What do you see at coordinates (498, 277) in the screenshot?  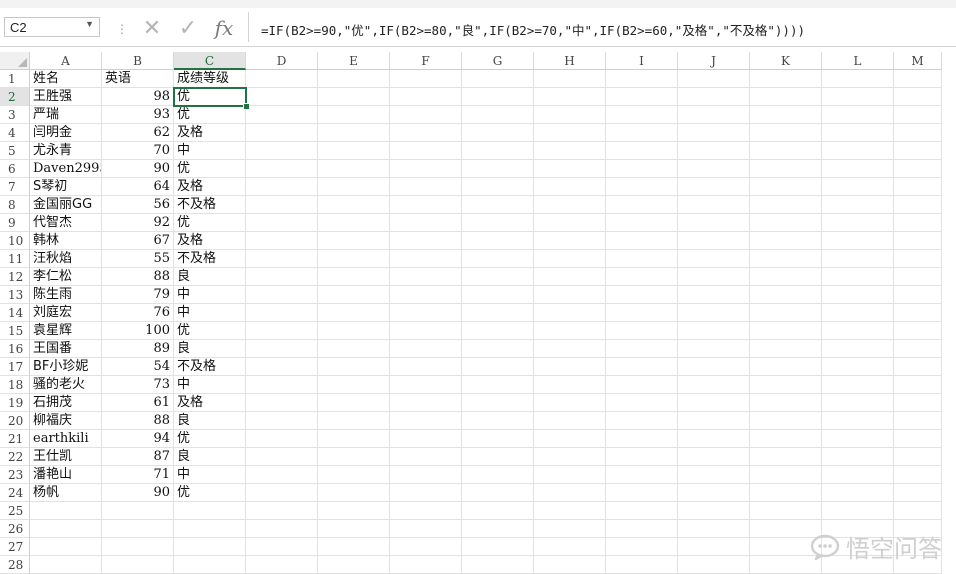 I see `cell-g12` at bounding box center [498, 277].